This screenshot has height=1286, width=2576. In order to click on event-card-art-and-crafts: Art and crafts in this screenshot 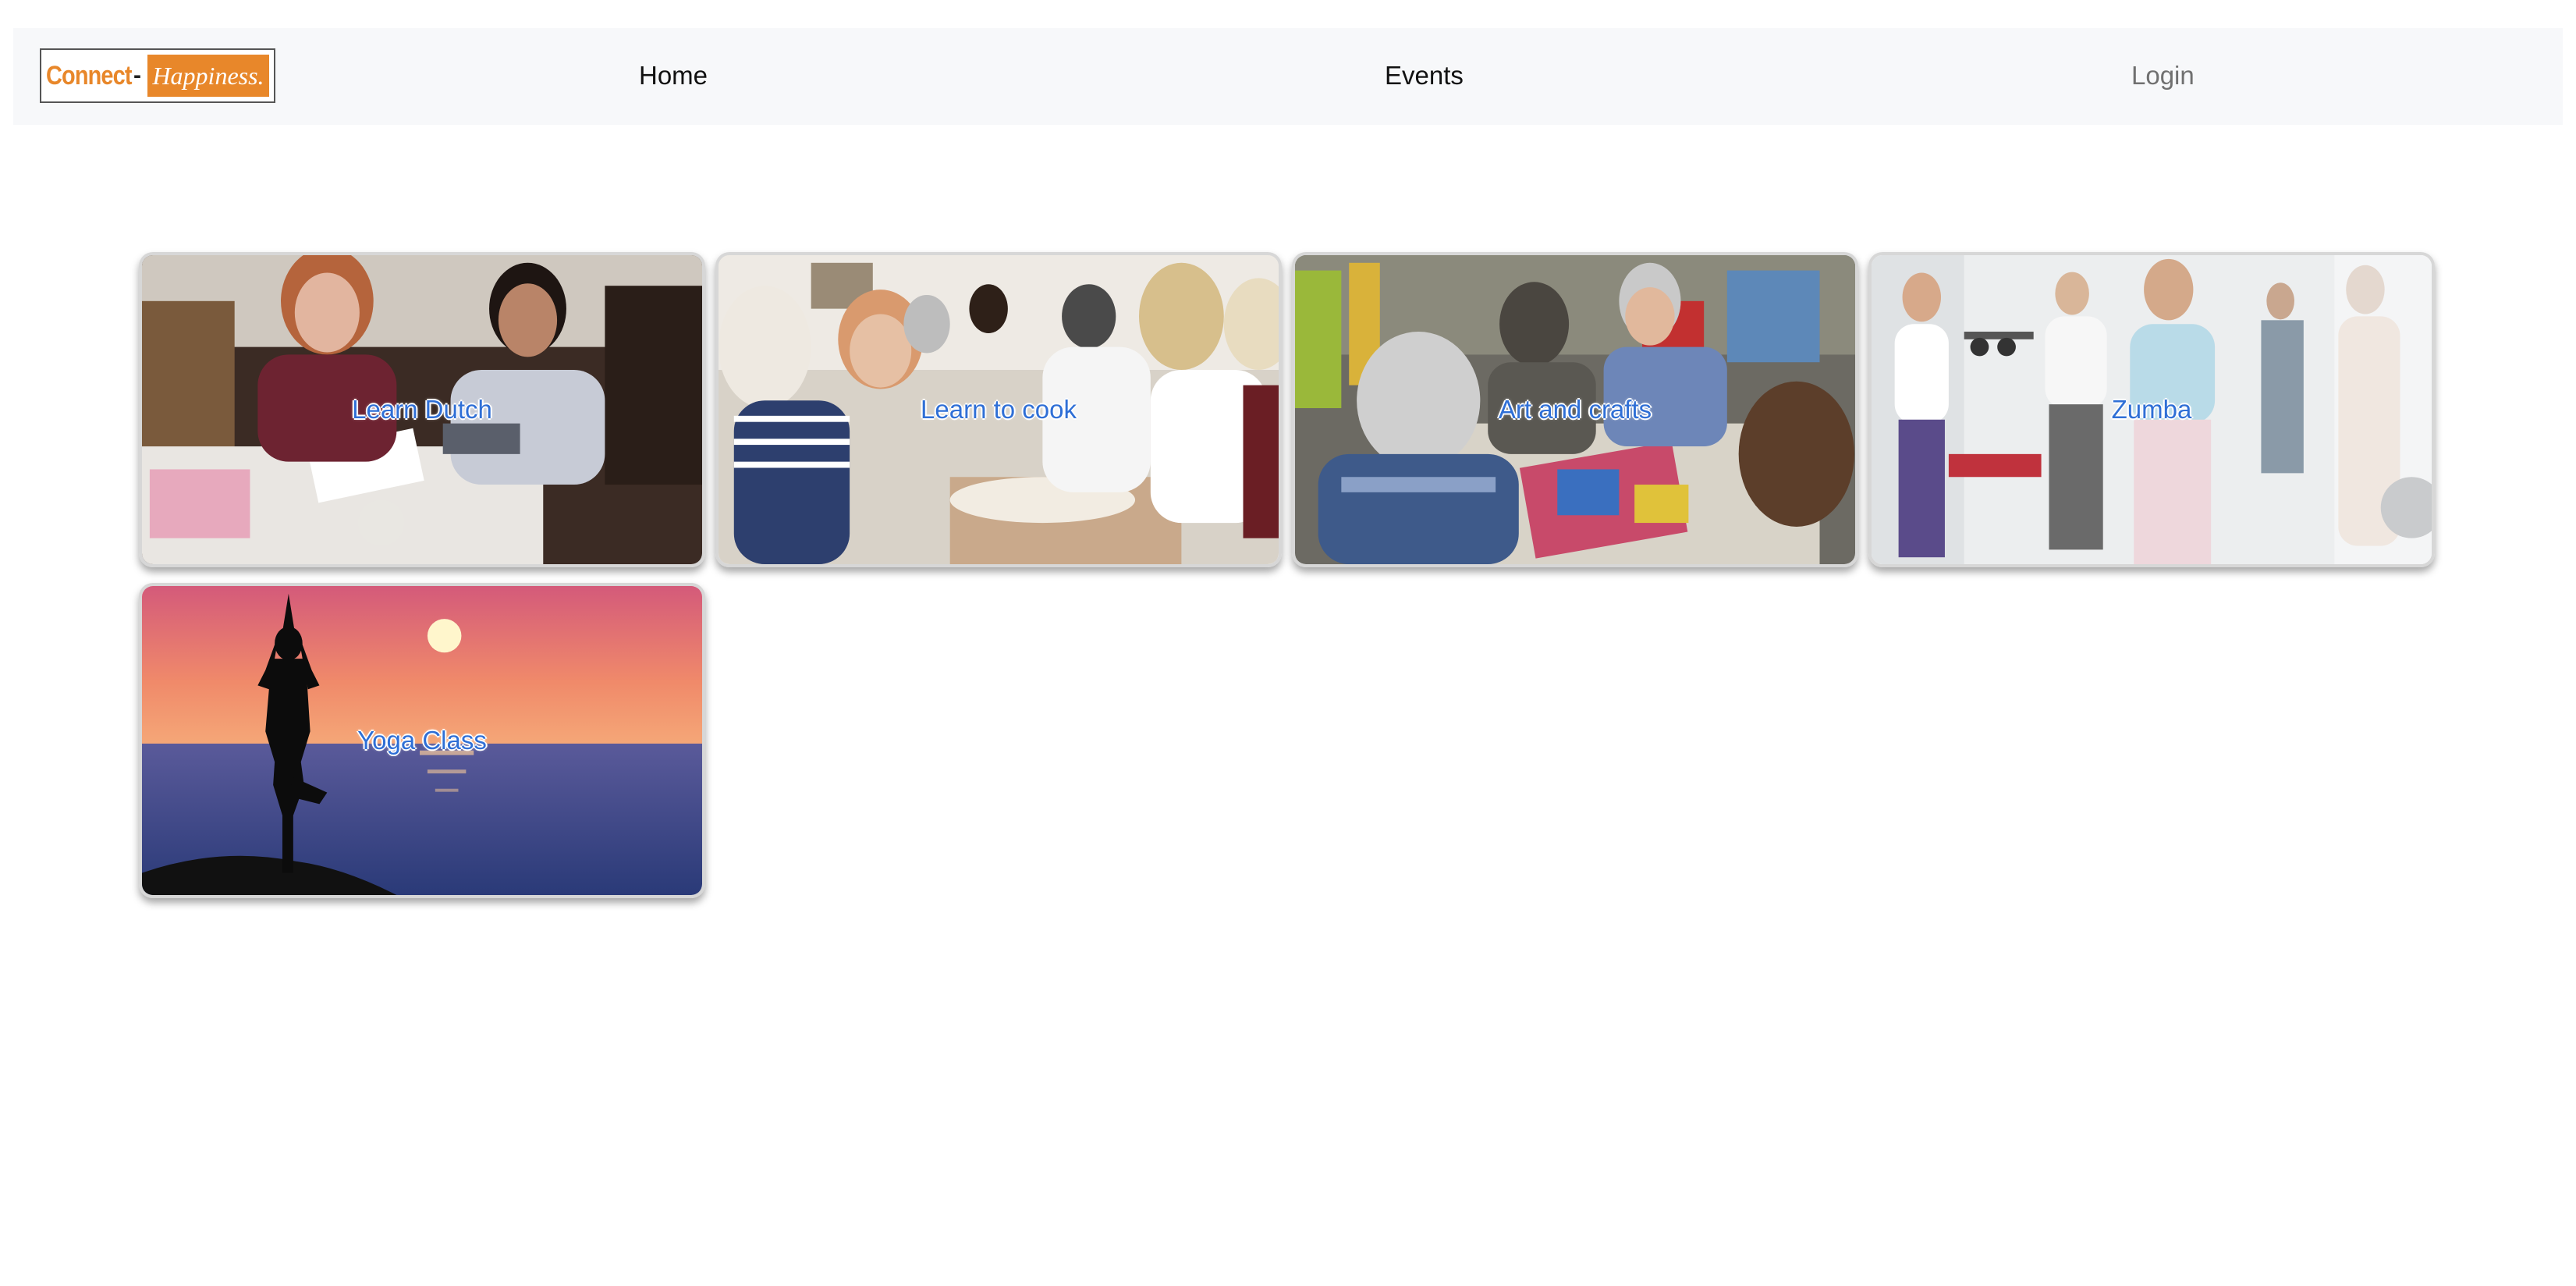, I will do `click(1575, 410)`.